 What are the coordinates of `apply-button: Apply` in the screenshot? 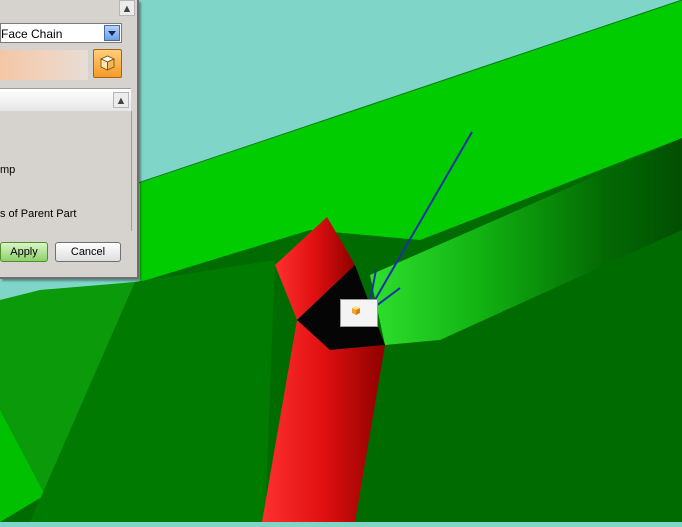 It's located at (24, 252).